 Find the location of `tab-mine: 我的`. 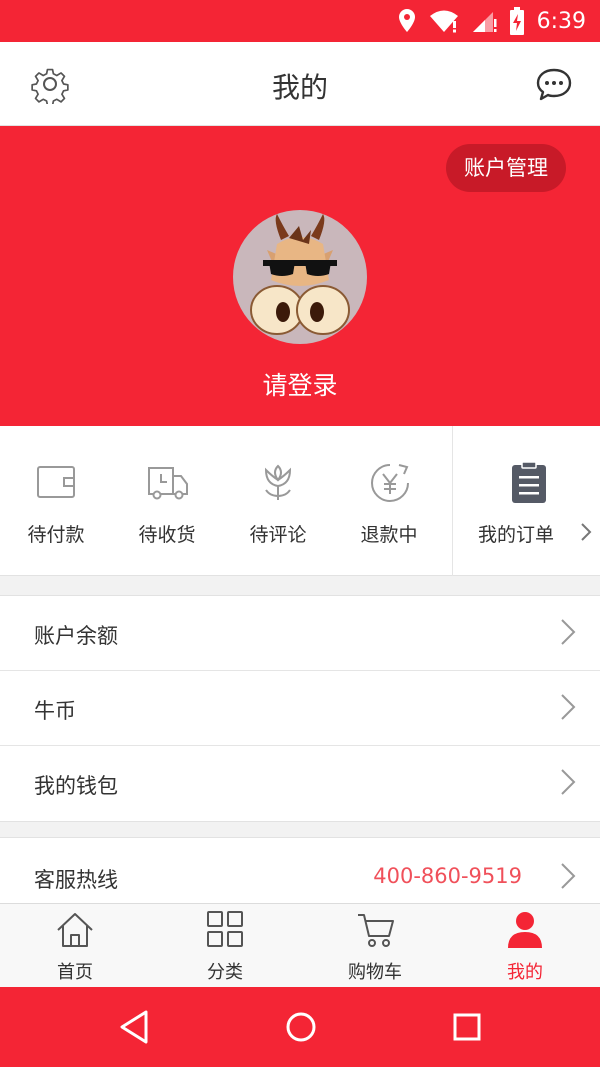

tab-mine: 我的 is located at coordinates (525, 946).